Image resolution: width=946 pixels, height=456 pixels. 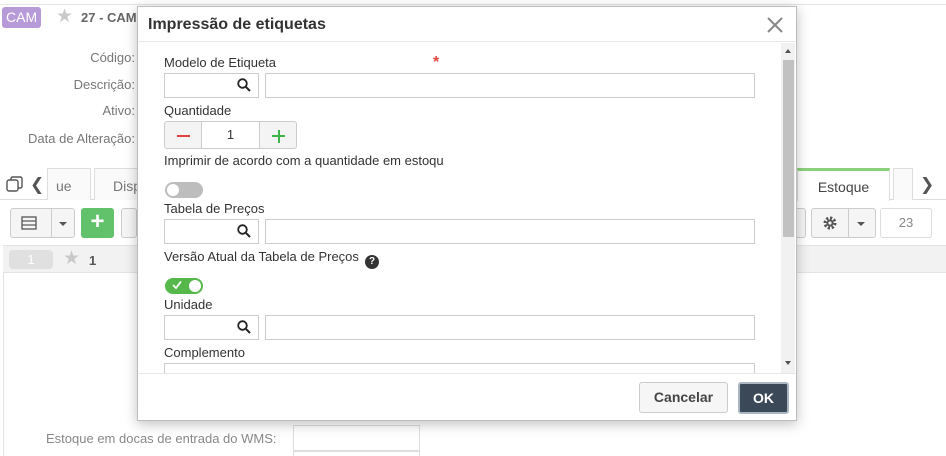 I want to click on help-icon: ?, so click(x=372, y=262).